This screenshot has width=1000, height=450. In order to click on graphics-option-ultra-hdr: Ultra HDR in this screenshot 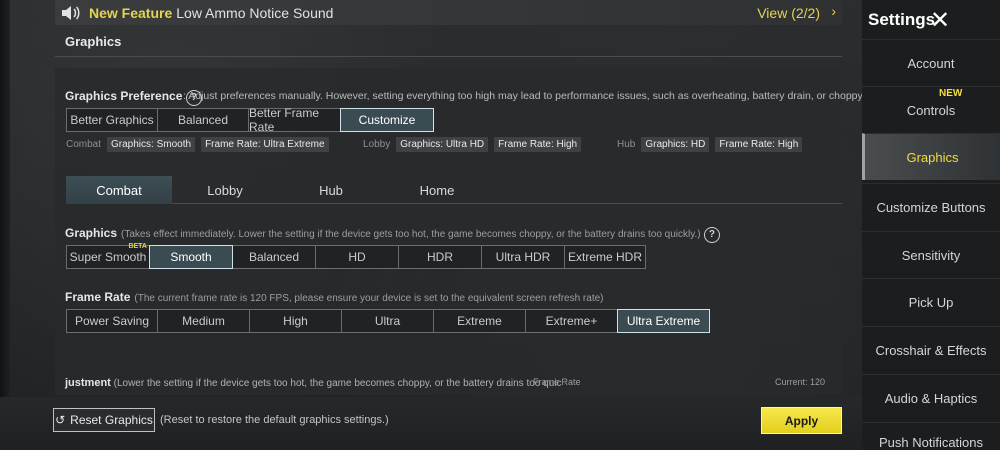, I will do `click(523, 257)`.